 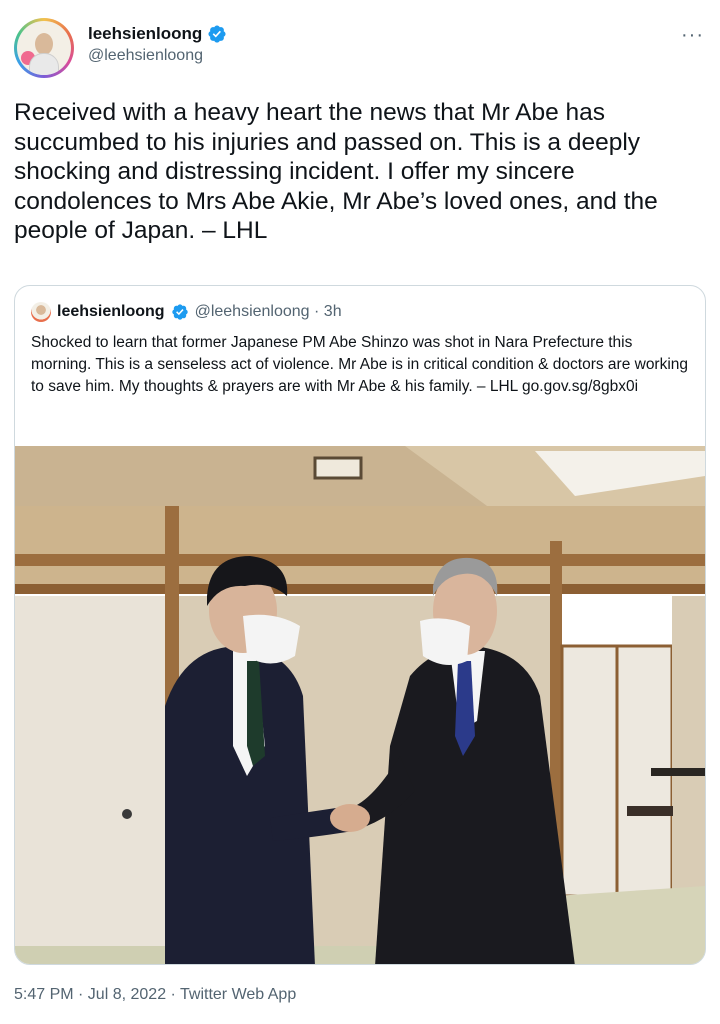 I want to click on handshake, so click(x=350, y=818).